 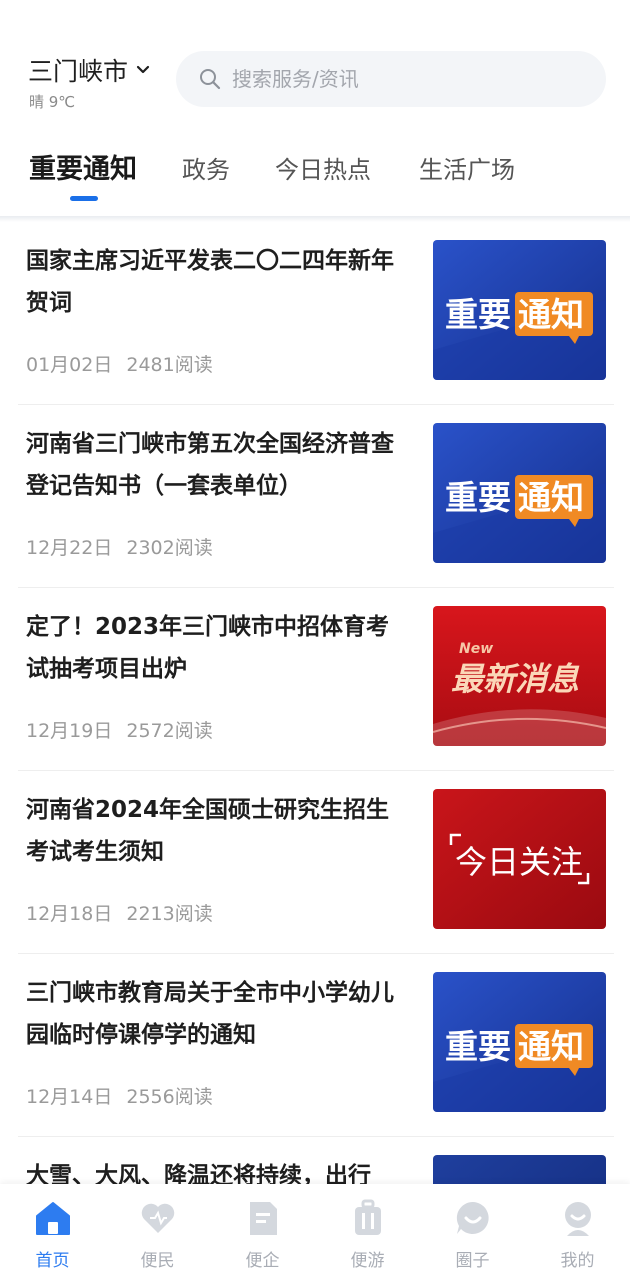 I want to click on chevron-down-icon, so click(x=143, y=70).